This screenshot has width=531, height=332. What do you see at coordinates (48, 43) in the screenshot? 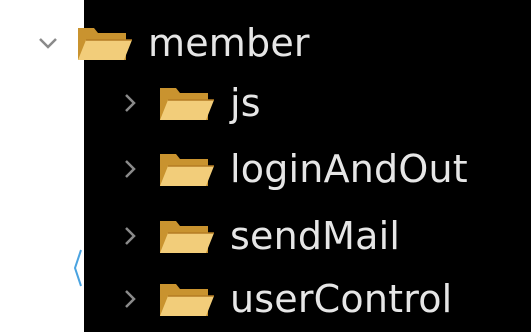
I see `chevron-down-icon` at bounding box center [48, 43].